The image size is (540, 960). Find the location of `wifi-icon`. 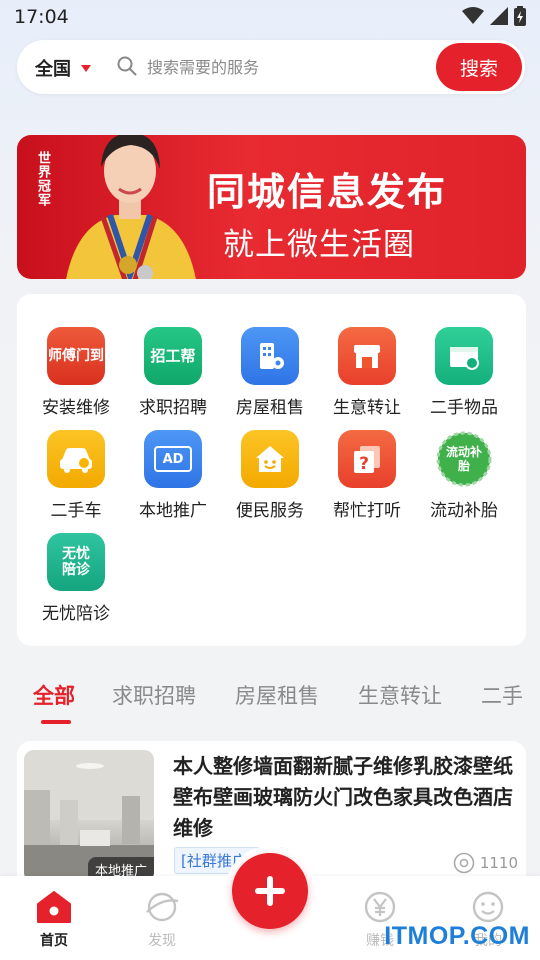

wifi-icon is located at coordinates (473, 15).